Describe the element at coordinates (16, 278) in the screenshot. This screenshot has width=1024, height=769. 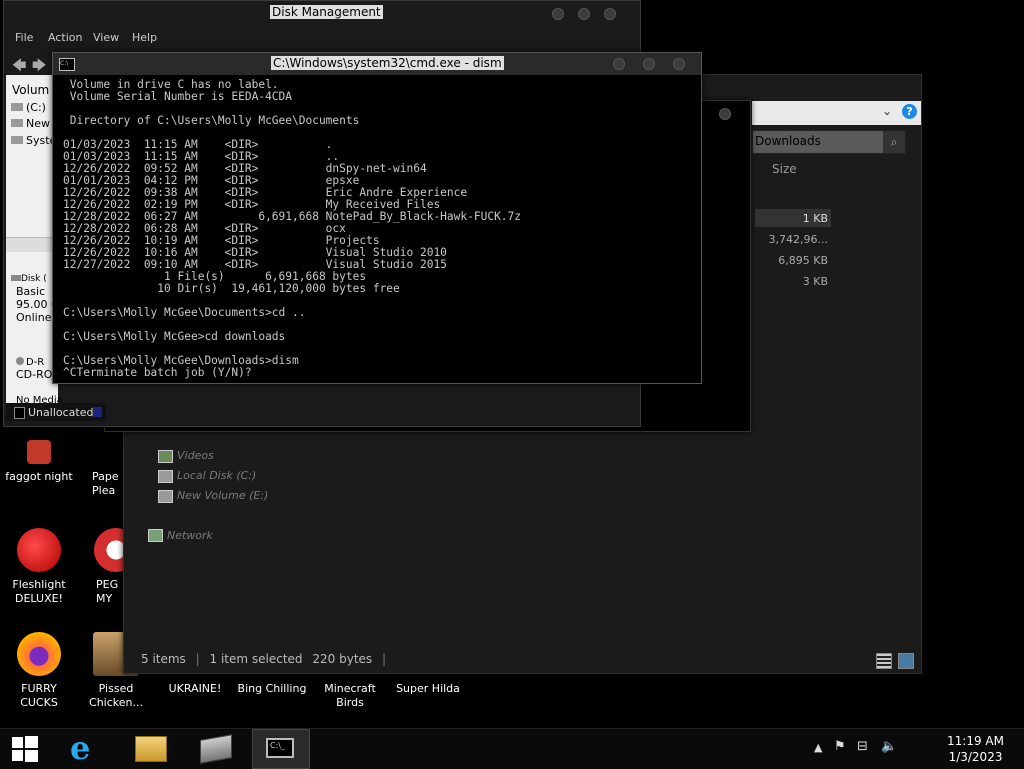
I see `disk-icon` at that location.